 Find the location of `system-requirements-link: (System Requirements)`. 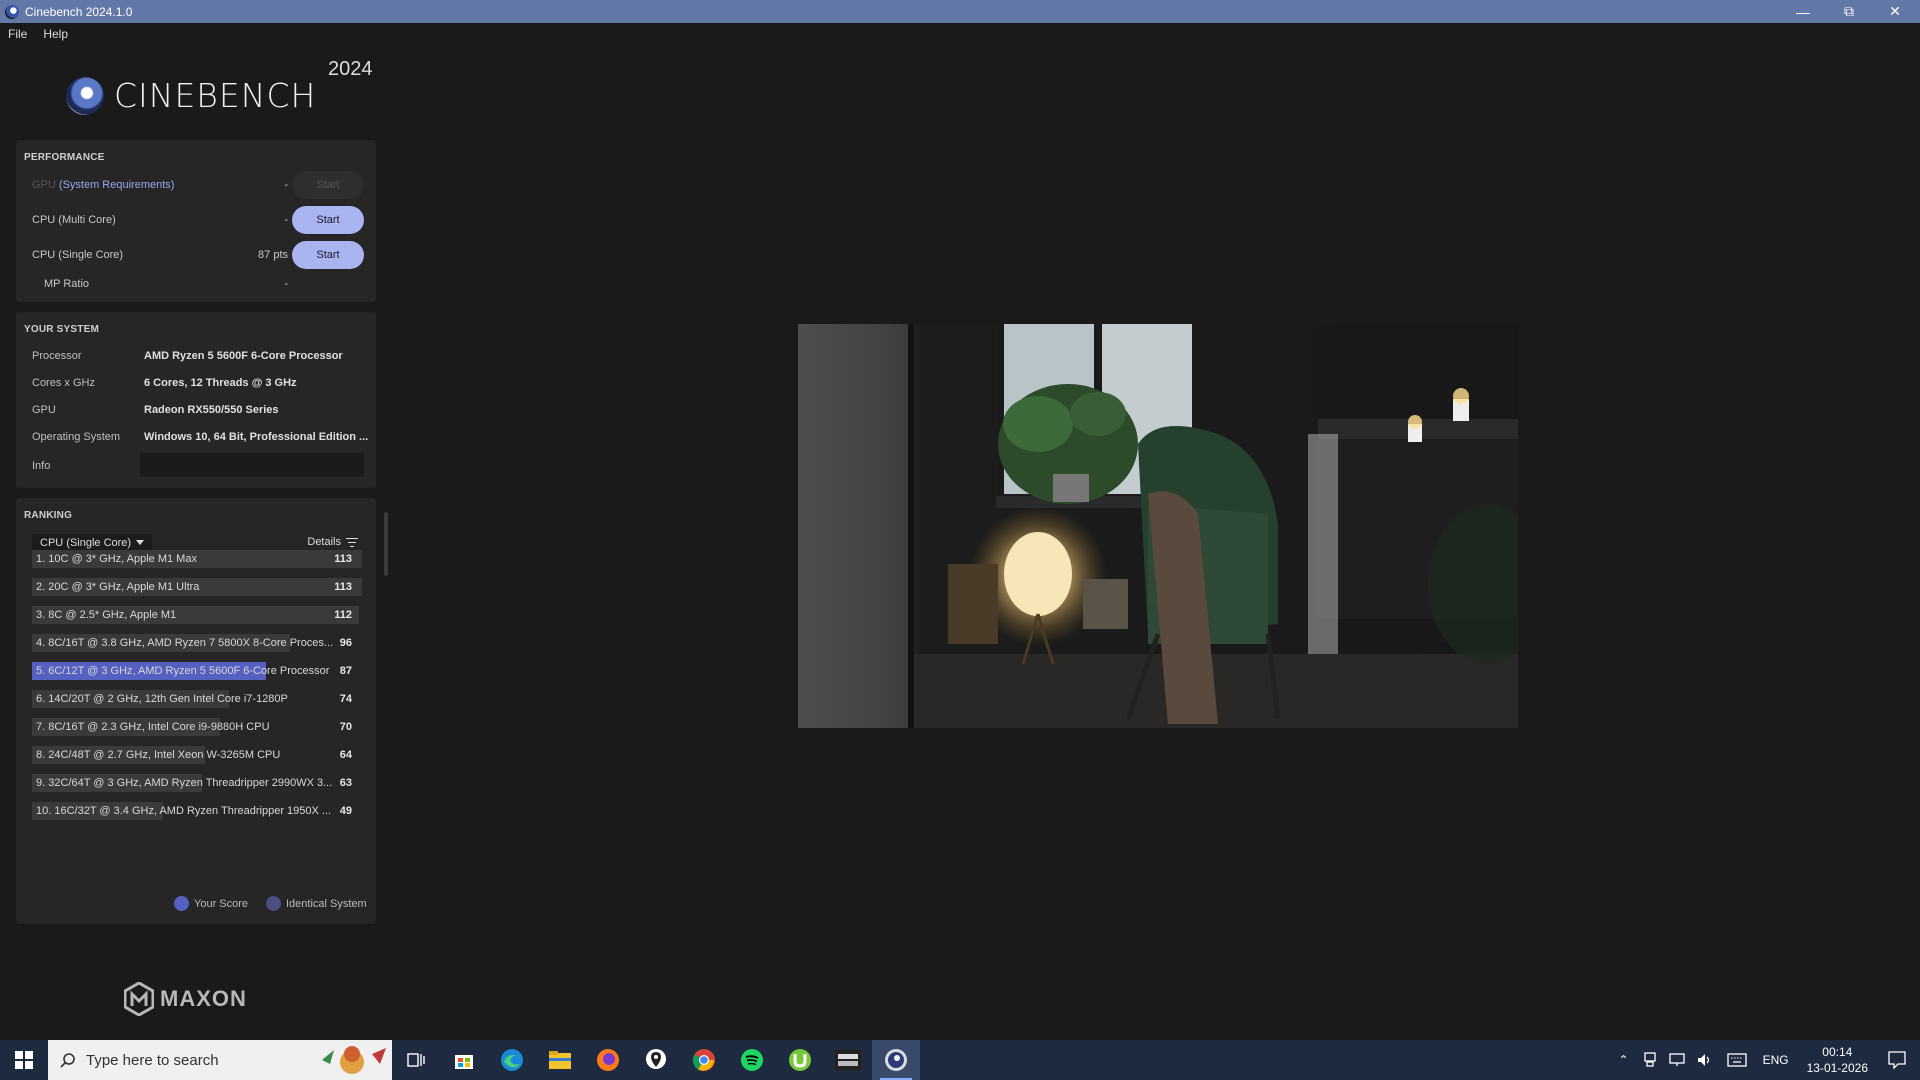

system-requirements-link: (System Requirements) is located at coordinates (117, 185).